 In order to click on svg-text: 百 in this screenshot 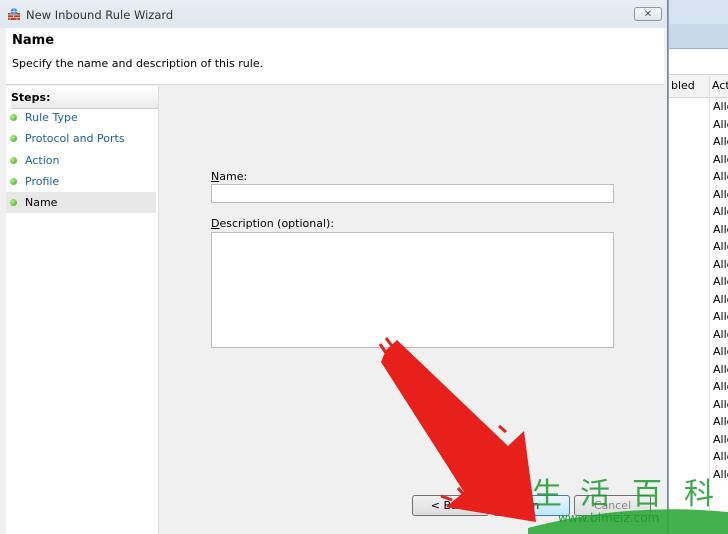, I will do `click(647, 494)`.